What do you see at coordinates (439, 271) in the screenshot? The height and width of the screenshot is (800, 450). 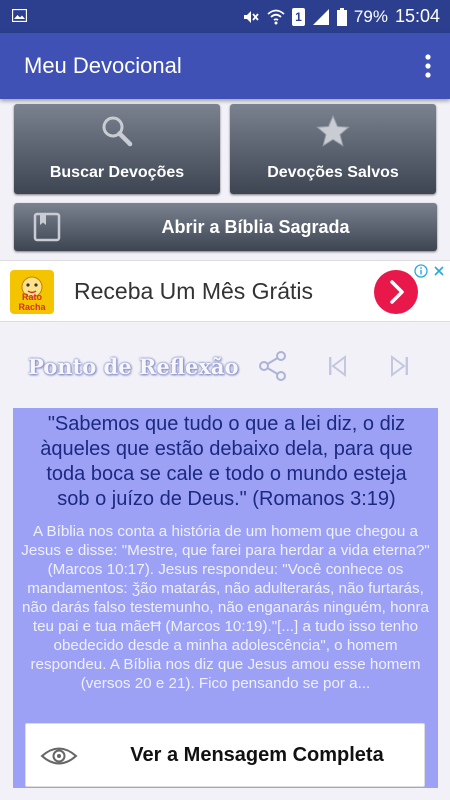 I see `ad-close-icon` at bounding box center [439, 271].